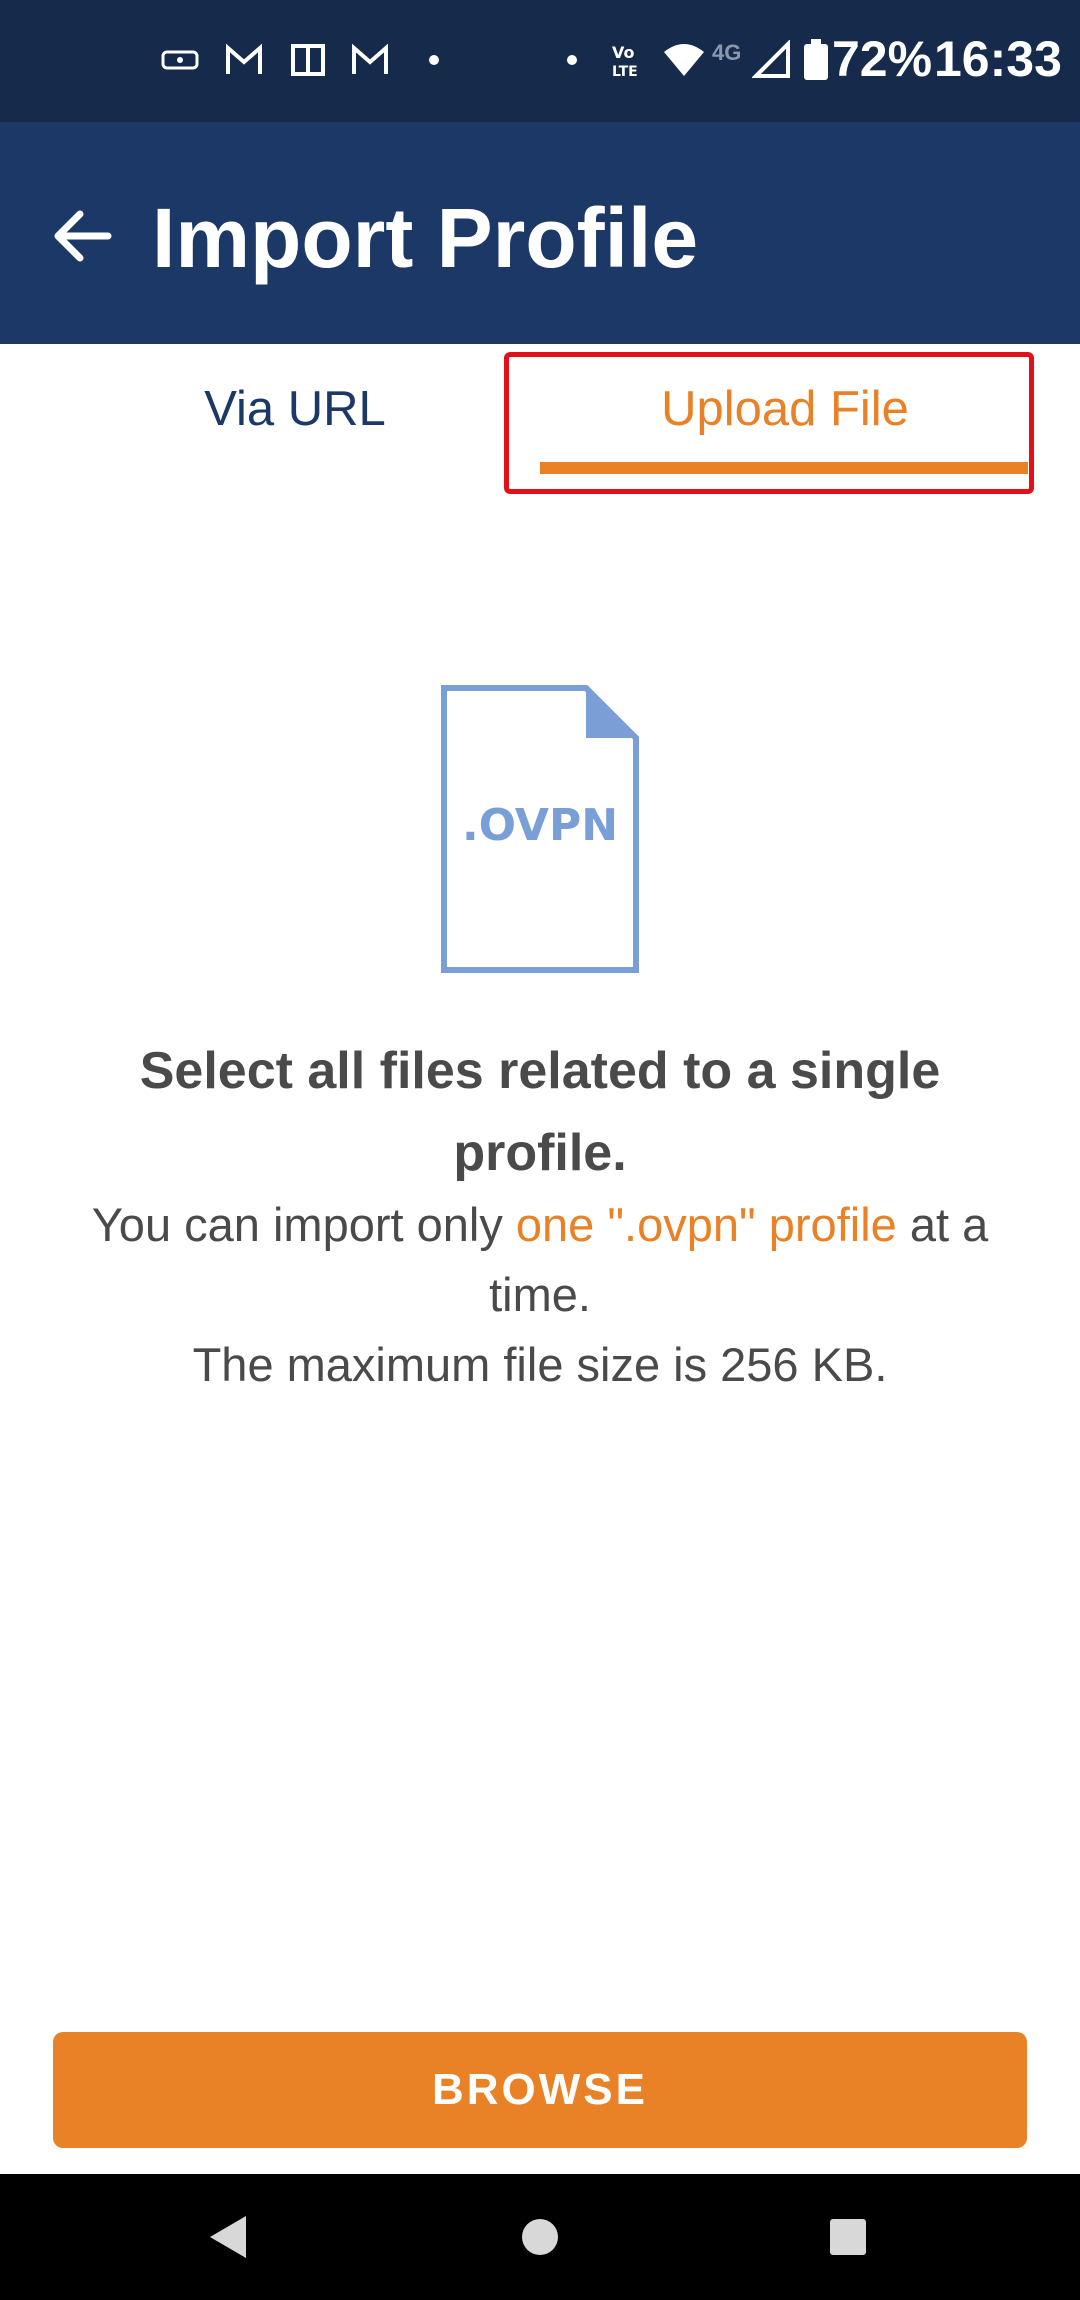 The width and height of the screenshot is (1080, 2300). I want to click on wifi-icon, so click(684, 60).